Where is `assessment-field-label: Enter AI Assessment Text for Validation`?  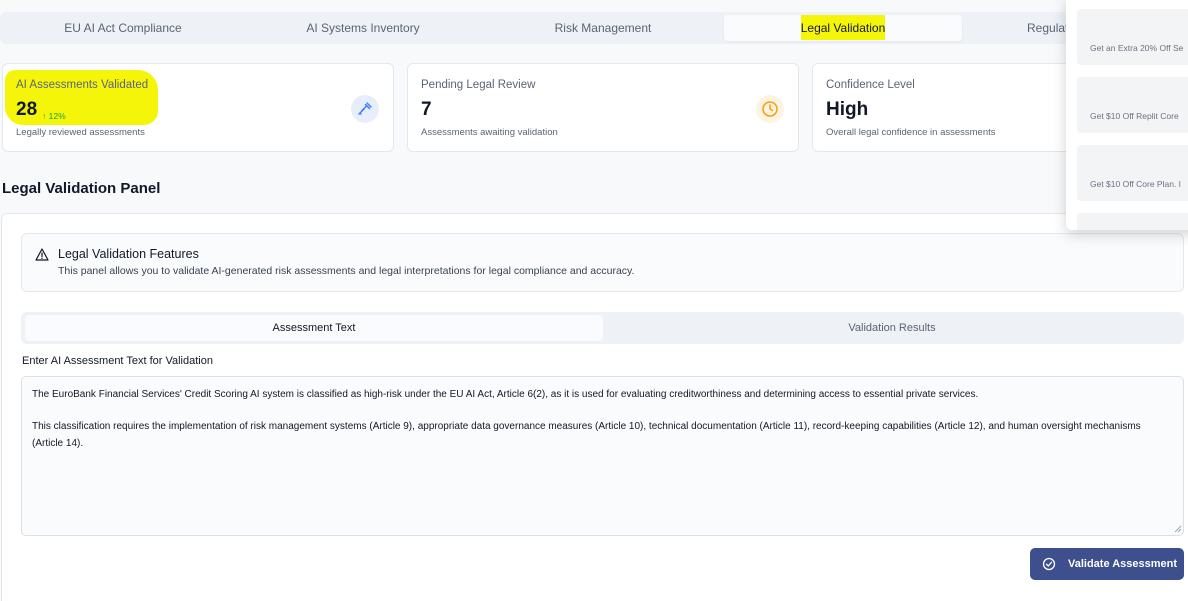 assessment-field-label: Enter AI Assessment Text for Validation is located at coordinates (117, 361).